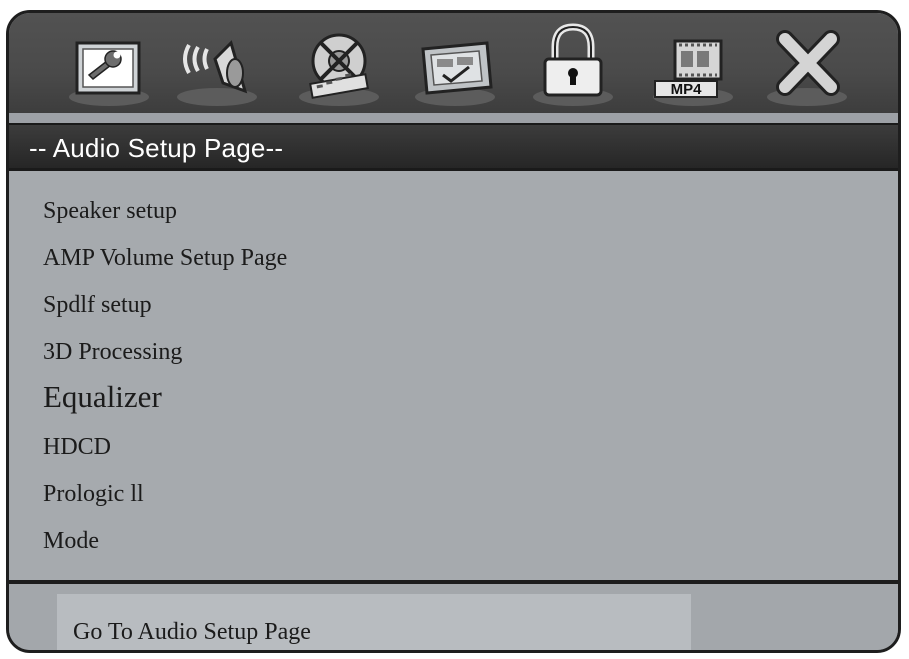 The height and width of the screenshot is (659, 909). I want to click on tab-preference-setup, so click(455, 63).